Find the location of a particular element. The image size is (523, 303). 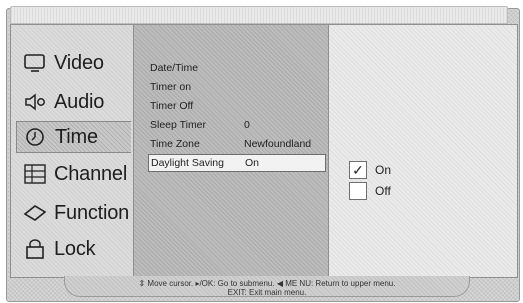

submenu-item-sleep-timer: Sleep Timer 0 is located at coordinates (200, 125).